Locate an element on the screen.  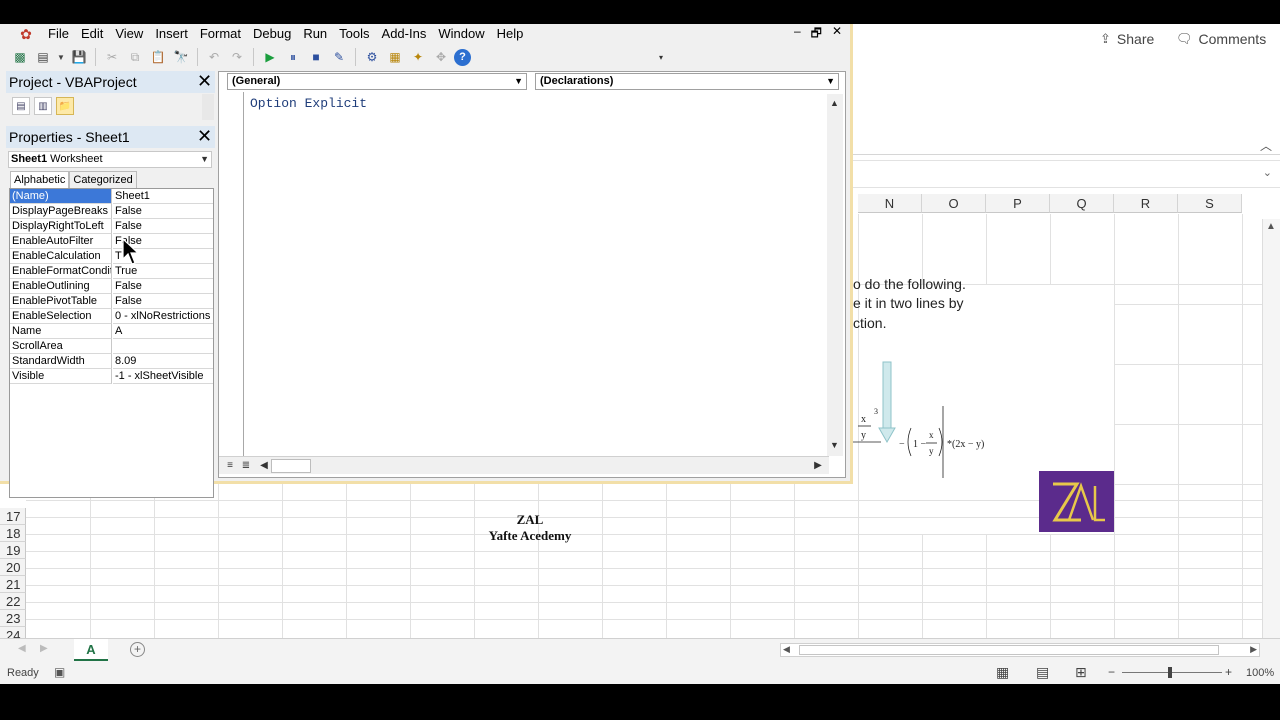
view-excel-icon: ▩ is located at coordinates (20, 57).